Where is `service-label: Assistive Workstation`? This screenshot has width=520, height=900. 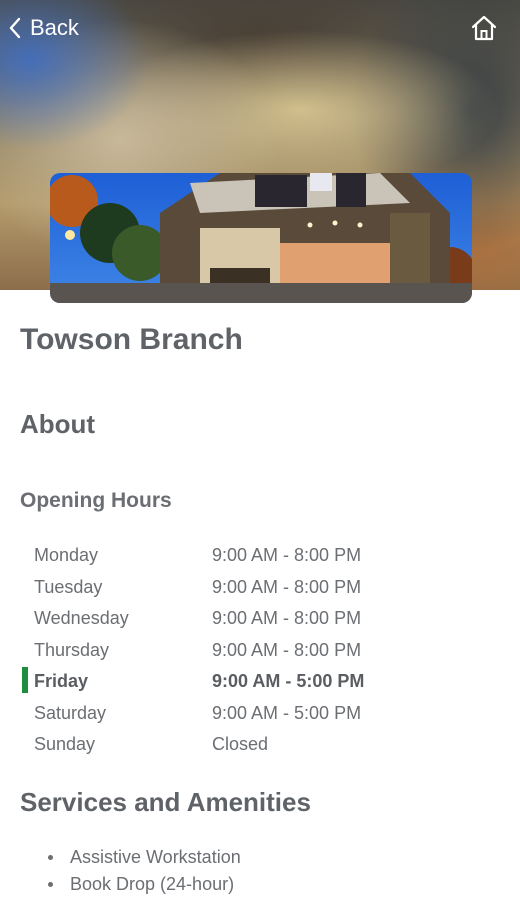
service-label: Assistive Workstation is located at coordinates (155, 857).